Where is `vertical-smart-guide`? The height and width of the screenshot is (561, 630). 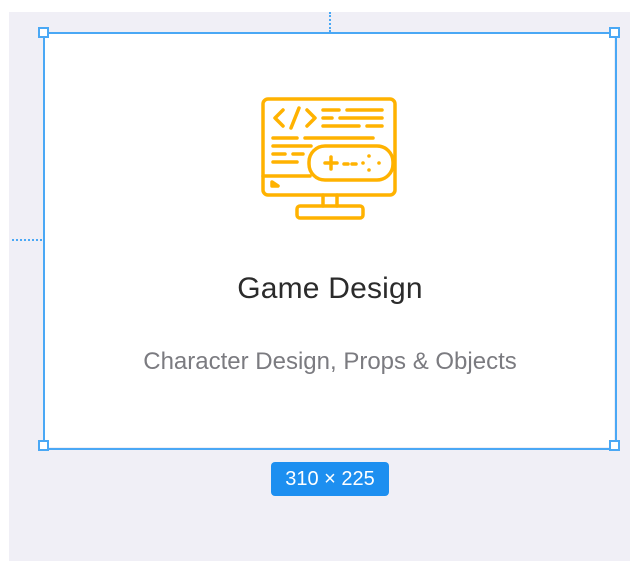
vertical-smart-guide is located at coordinates (330, 22).